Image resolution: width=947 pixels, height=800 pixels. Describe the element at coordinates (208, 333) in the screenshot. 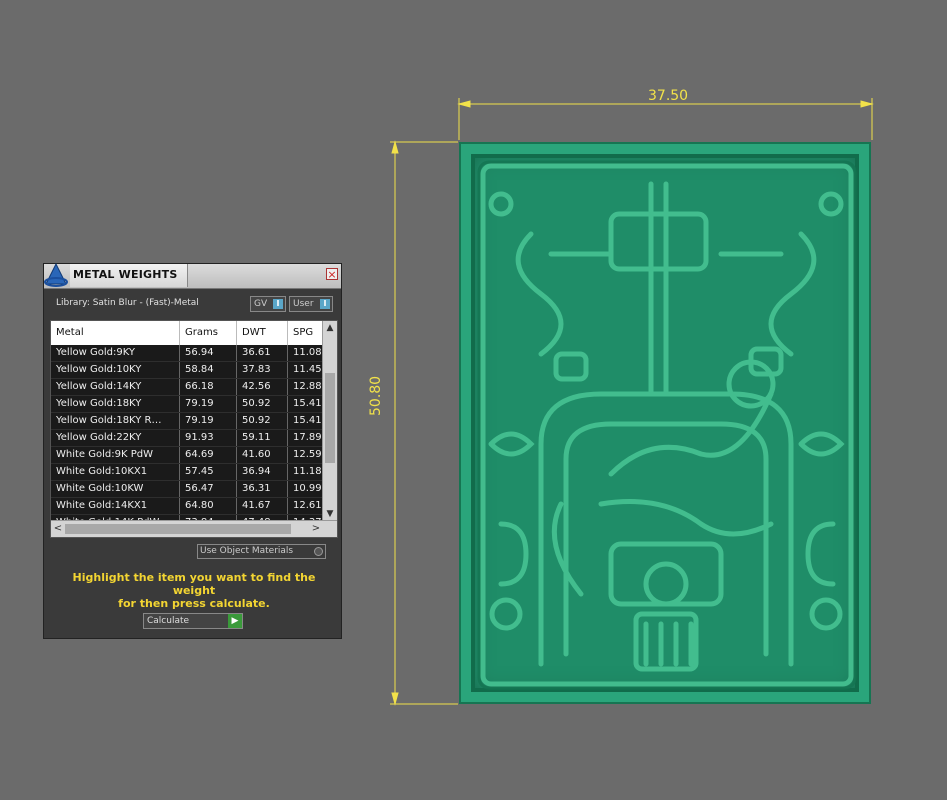

I see `column-header-grams: Grams` at that location.